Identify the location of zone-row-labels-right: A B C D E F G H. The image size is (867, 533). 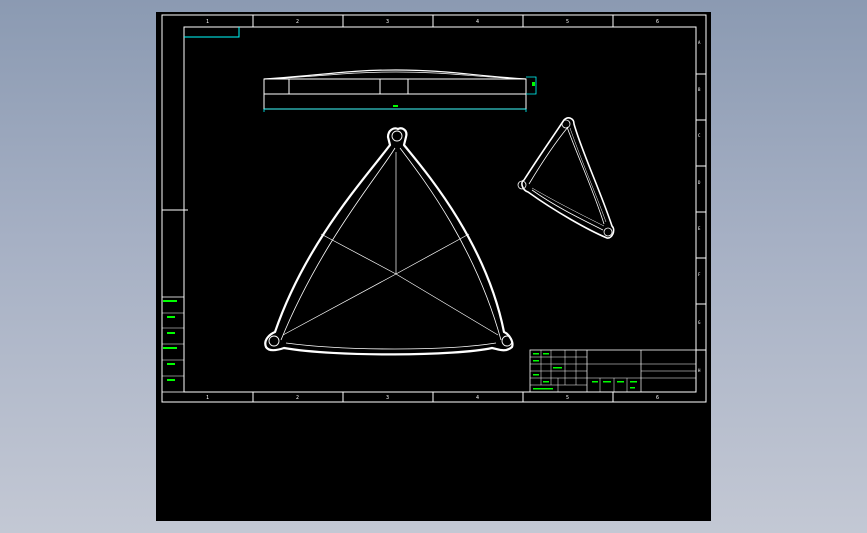
(699, 206).